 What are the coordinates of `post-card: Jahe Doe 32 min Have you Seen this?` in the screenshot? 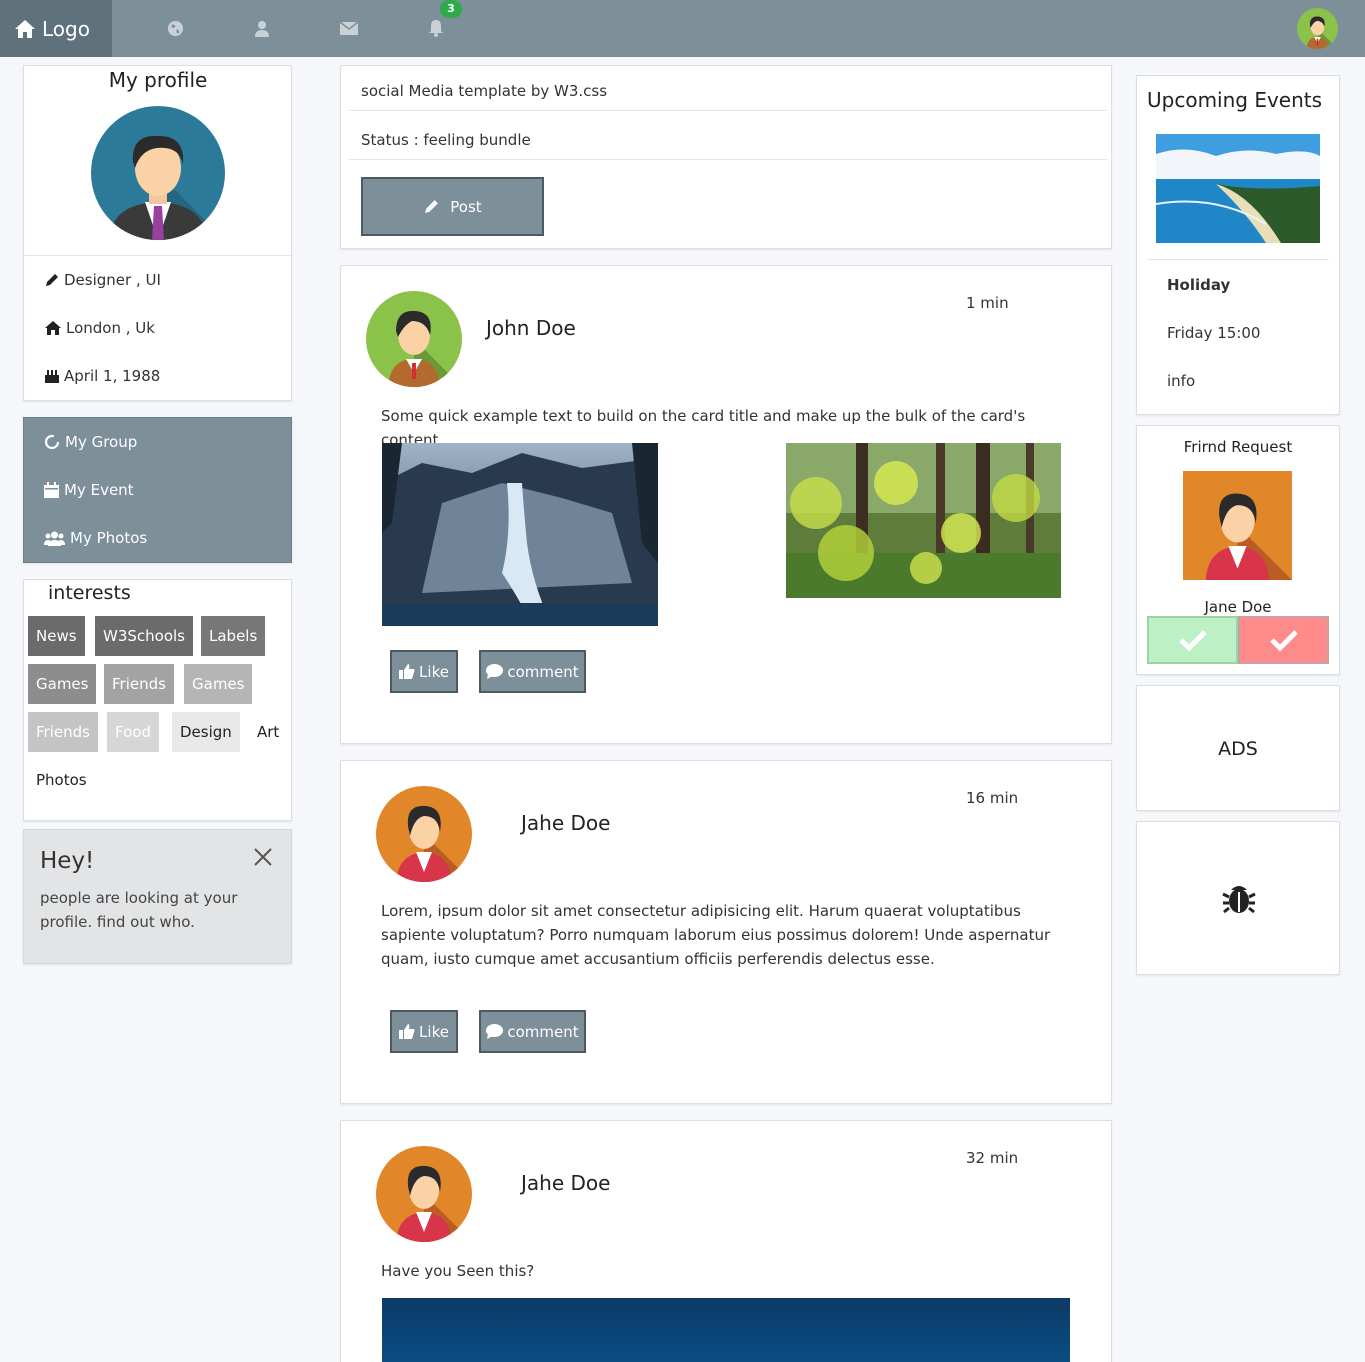 It's located at (726, 1241).